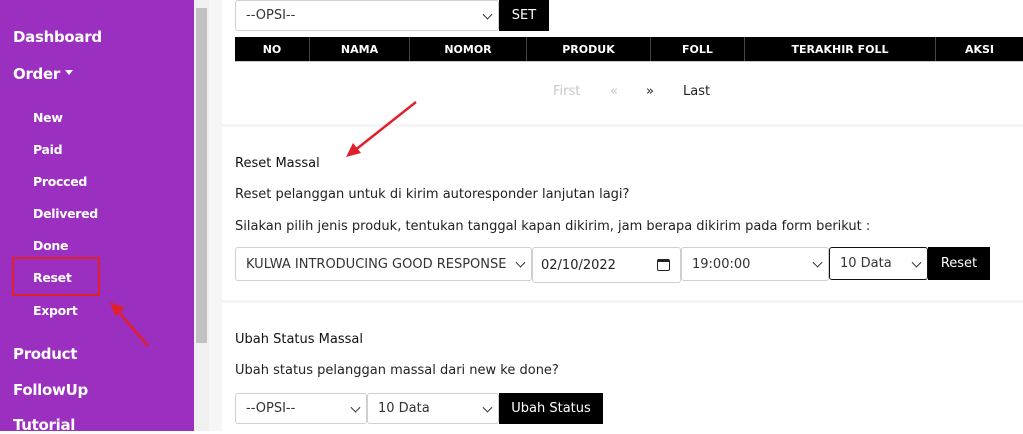  Describe the element at coordinates (468, 49) in the screenshot. I see `column-header-nomor: NOMOR` at that location.